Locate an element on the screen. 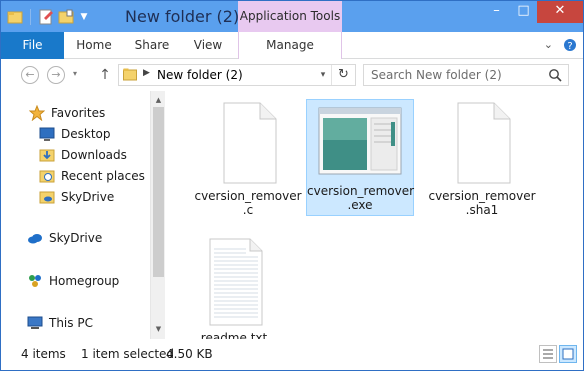 The height and width of the screenshot is (371, 584). recent-places-icon is located at coordinates (47, 176).